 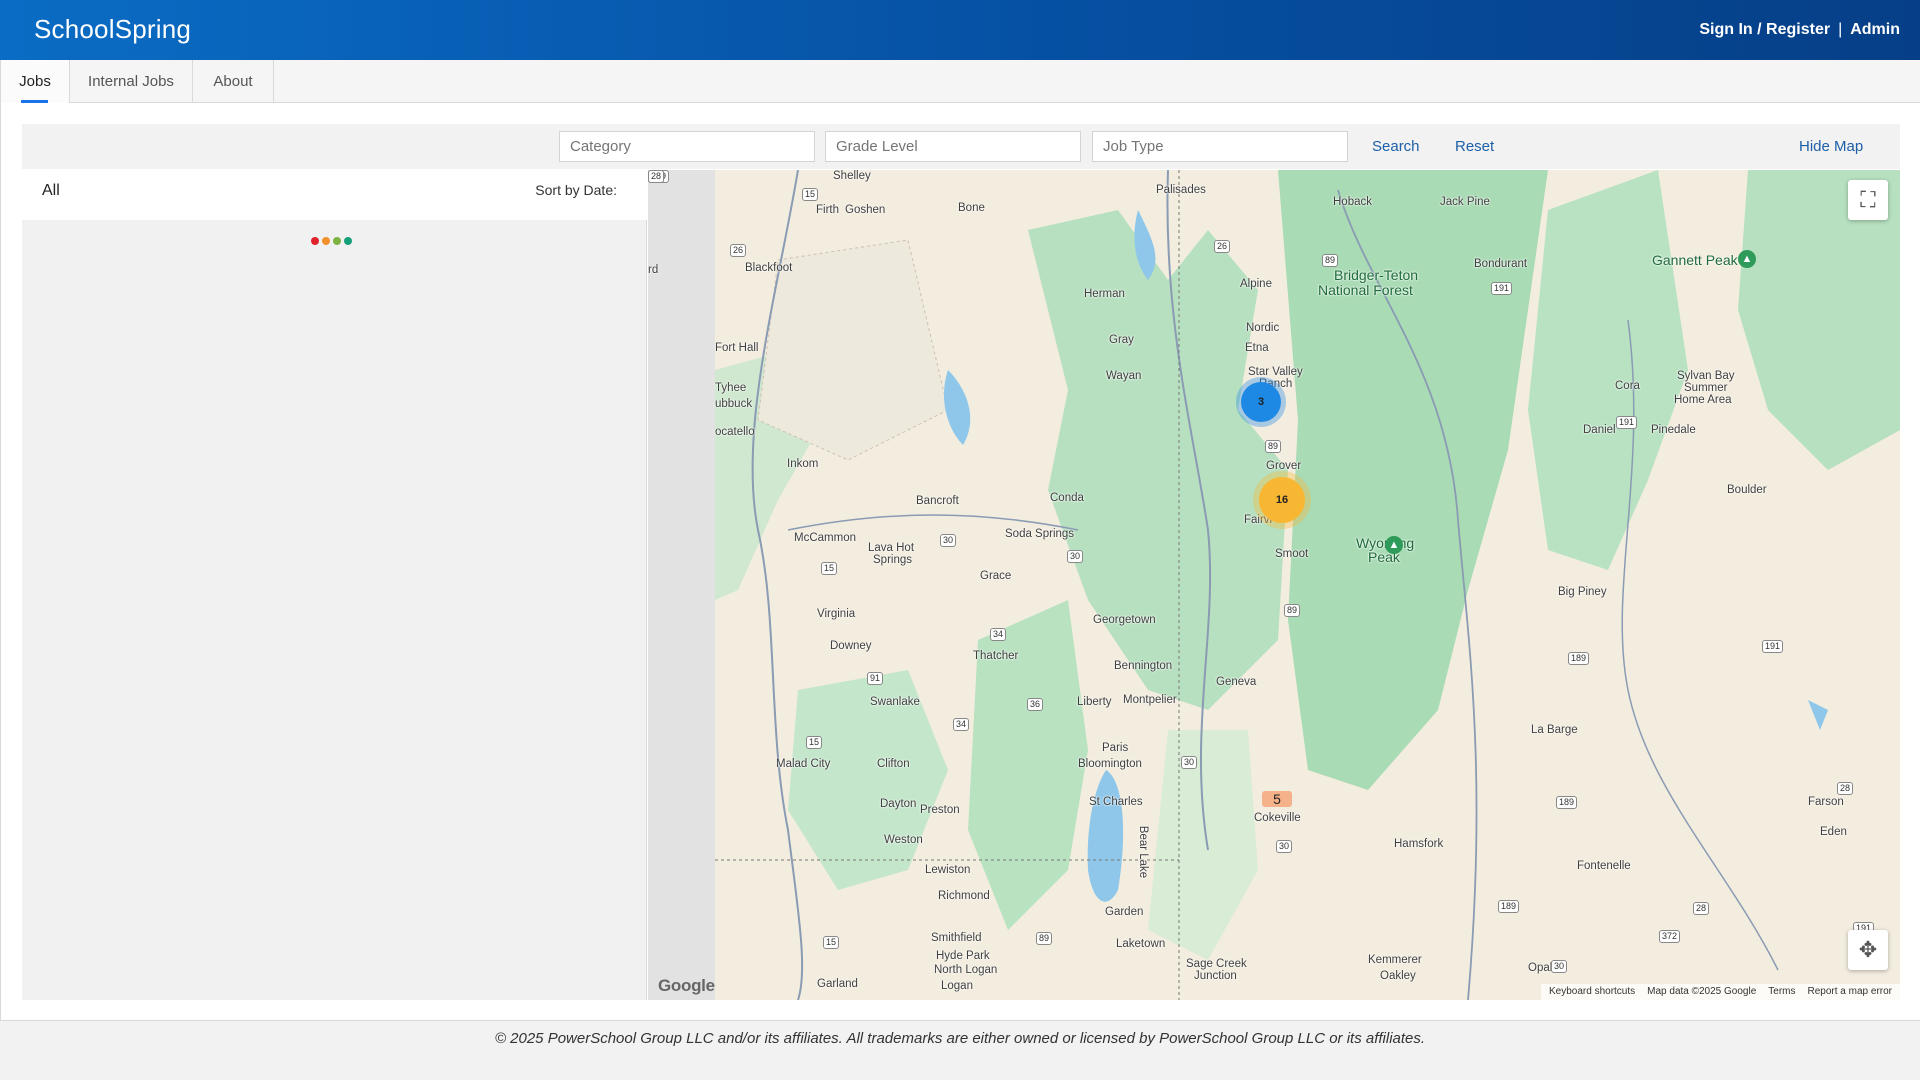 I want to click on map-place-label: Downey, so click(x=851, y=646).